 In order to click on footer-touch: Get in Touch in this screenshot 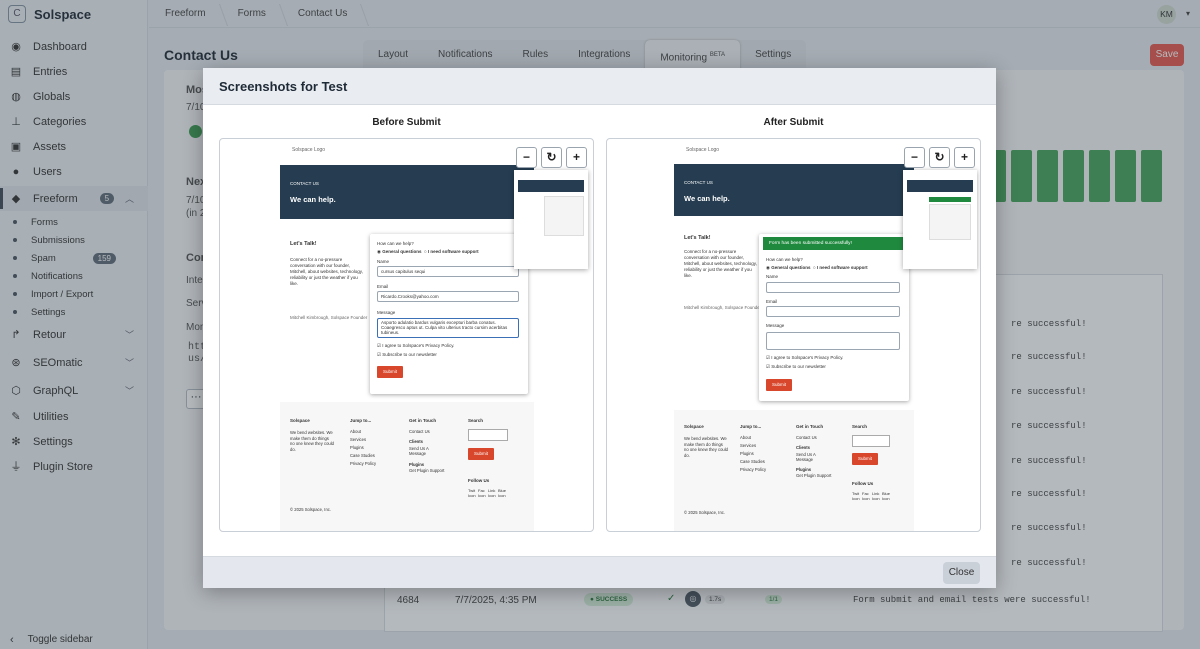, I will do `click(810, 426)`.